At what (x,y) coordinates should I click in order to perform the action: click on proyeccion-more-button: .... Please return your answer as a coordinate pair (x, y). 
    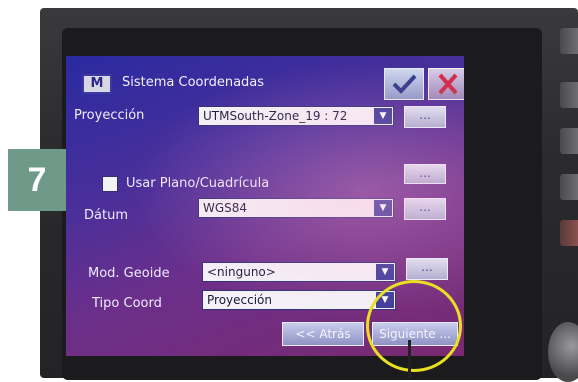
    Looking at the image, I should click on (425, 117).